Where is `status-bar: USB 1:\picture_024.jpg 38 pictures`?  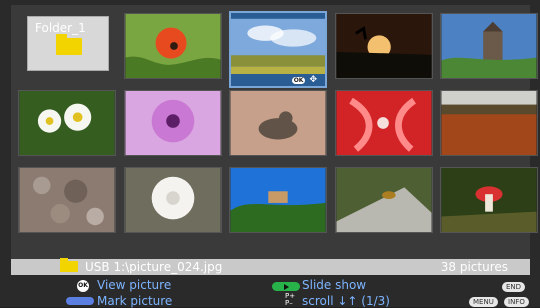
status-bar: USB 1:\picture_024.jpg 38 pictures is located at coordinates (270, 266).